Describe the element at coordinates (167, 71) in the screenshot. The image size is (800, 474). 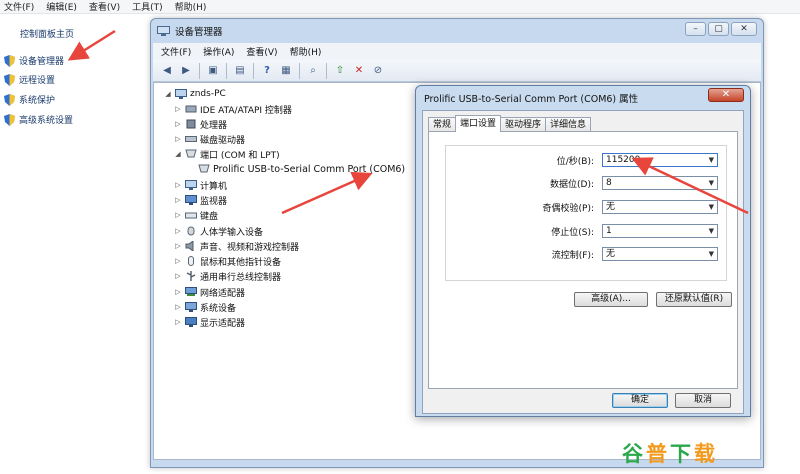
I see `back-arrow-icon: ◀` at that location.